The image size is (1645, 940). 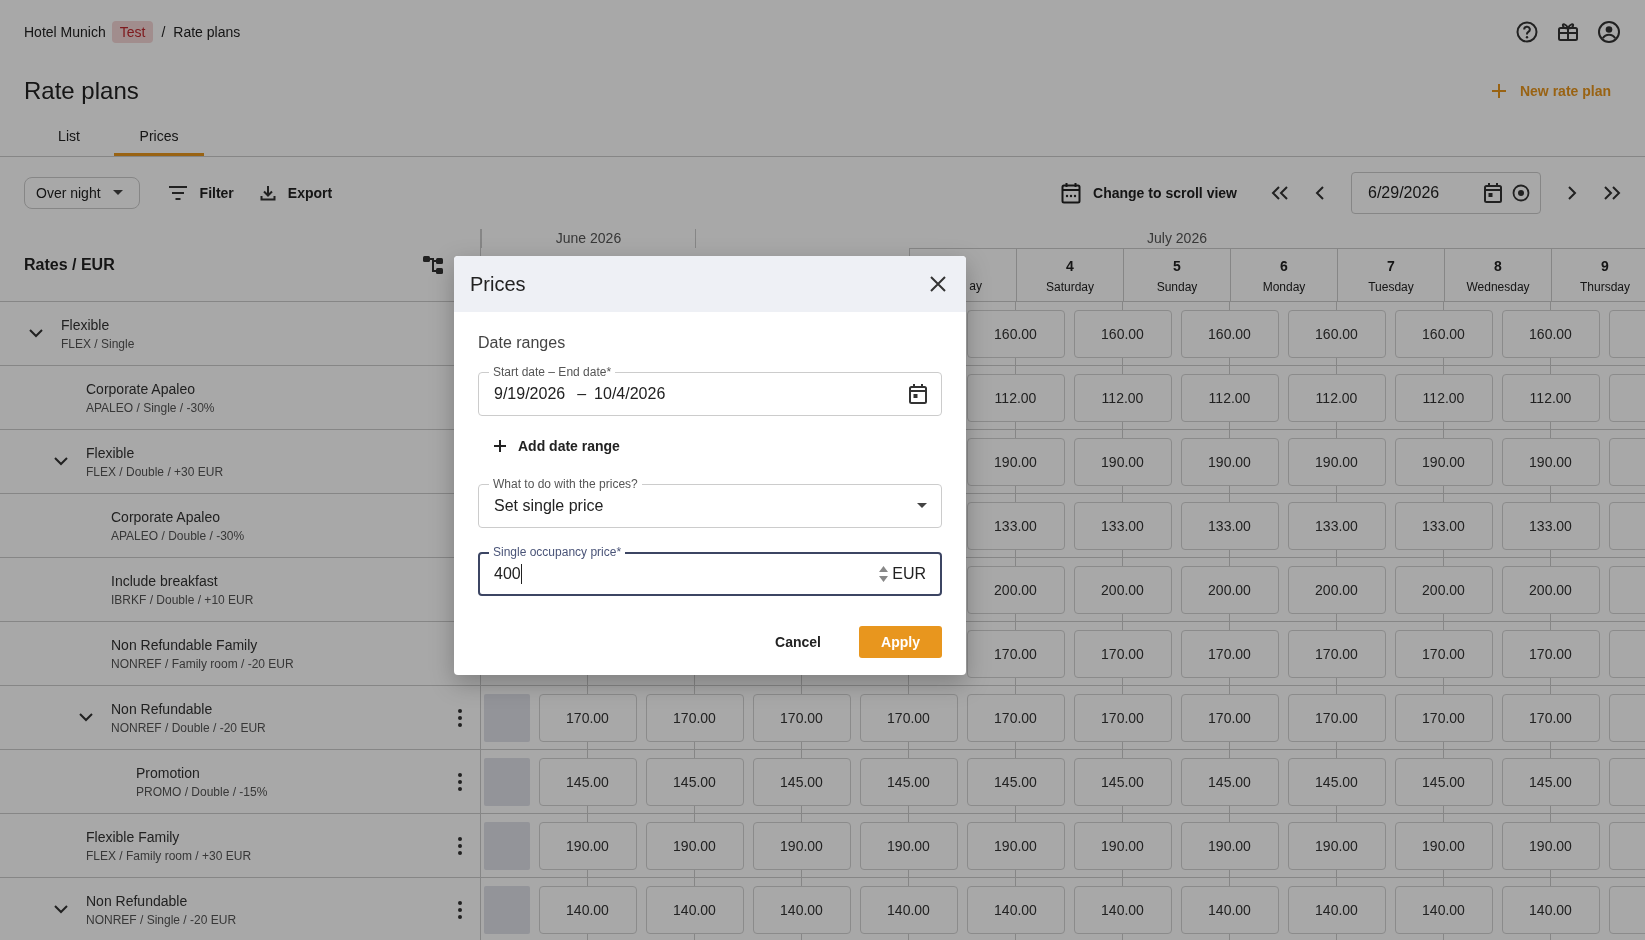 What do you see at coordinates (1284, 265) in the screenshot?
I see `day-number: 6` at bounding box center [1284, 265].